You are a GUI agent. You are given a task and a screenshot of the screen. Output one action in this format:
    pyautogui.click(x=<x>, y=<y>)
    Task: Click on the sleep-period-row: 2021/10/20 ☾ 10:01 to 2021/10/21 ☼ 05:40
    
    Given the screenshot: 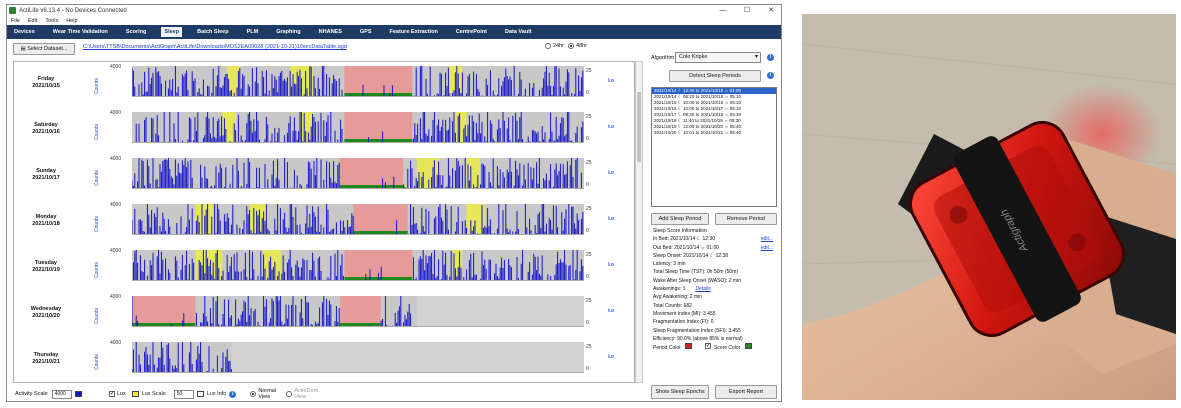 What is the action you would take?
    pyautogui.click(x=714, y=133)
    